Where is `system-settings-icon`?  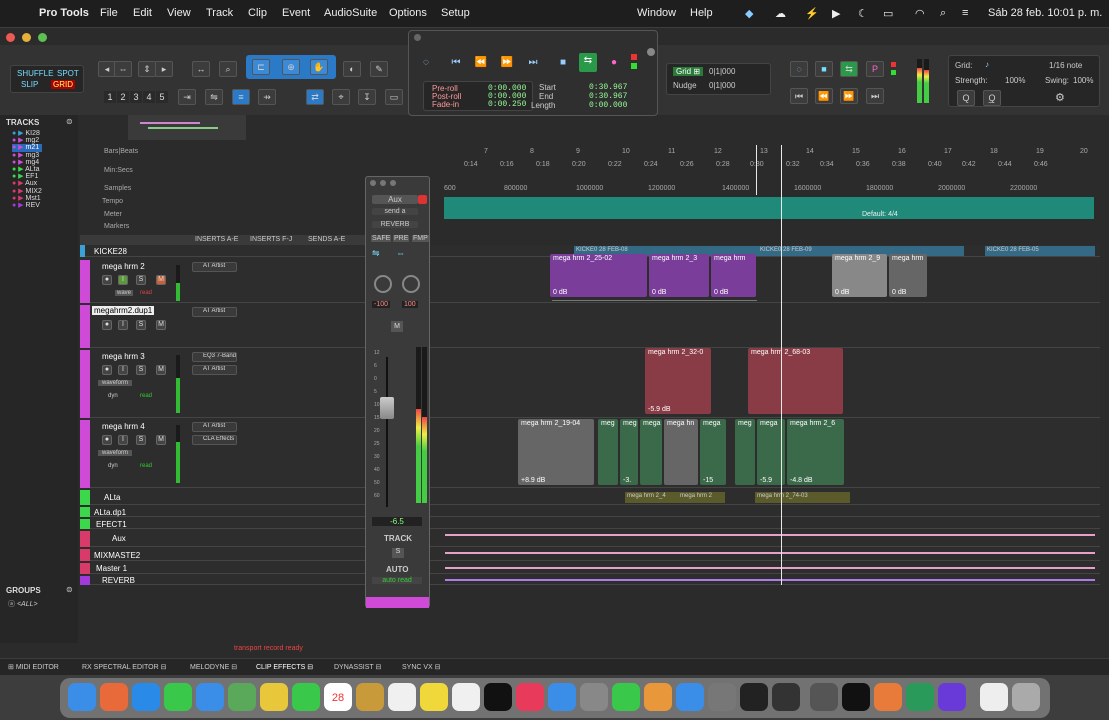 system-settings-icon is located at coordinates (722, 697).